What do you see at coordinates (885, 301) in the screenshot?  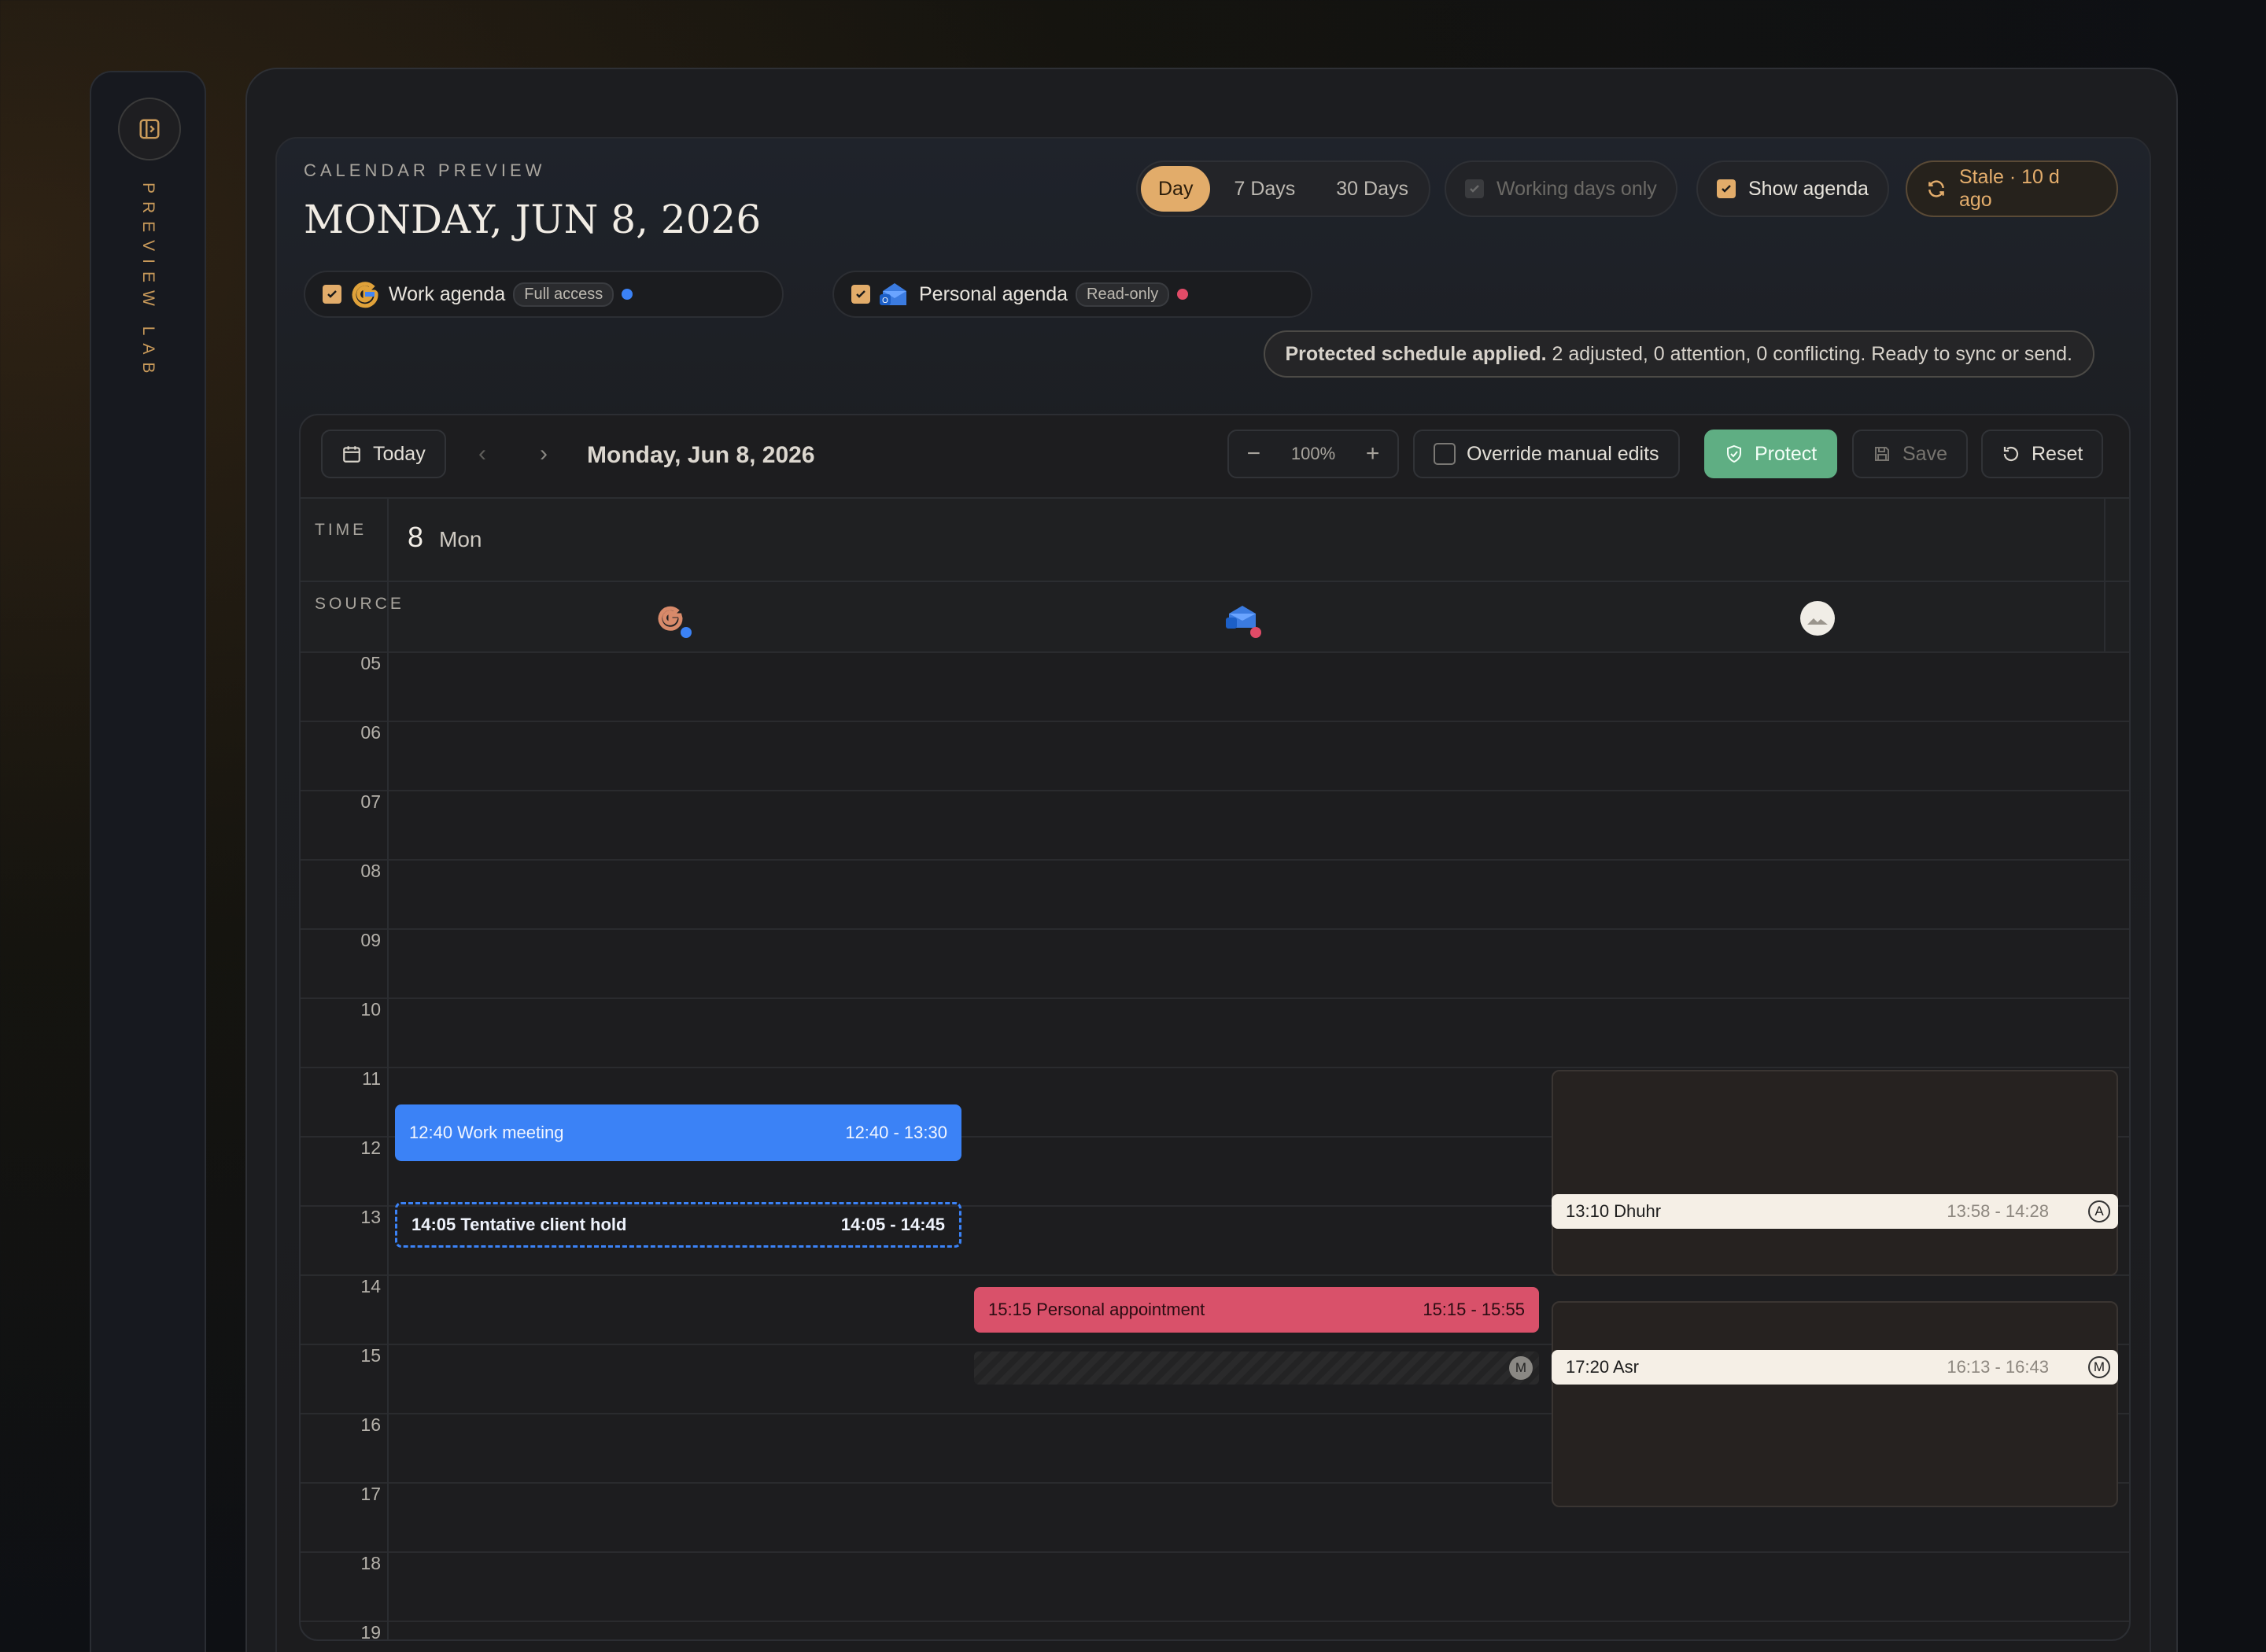 I see `svg-text: O` at bounding box center [885, 301].